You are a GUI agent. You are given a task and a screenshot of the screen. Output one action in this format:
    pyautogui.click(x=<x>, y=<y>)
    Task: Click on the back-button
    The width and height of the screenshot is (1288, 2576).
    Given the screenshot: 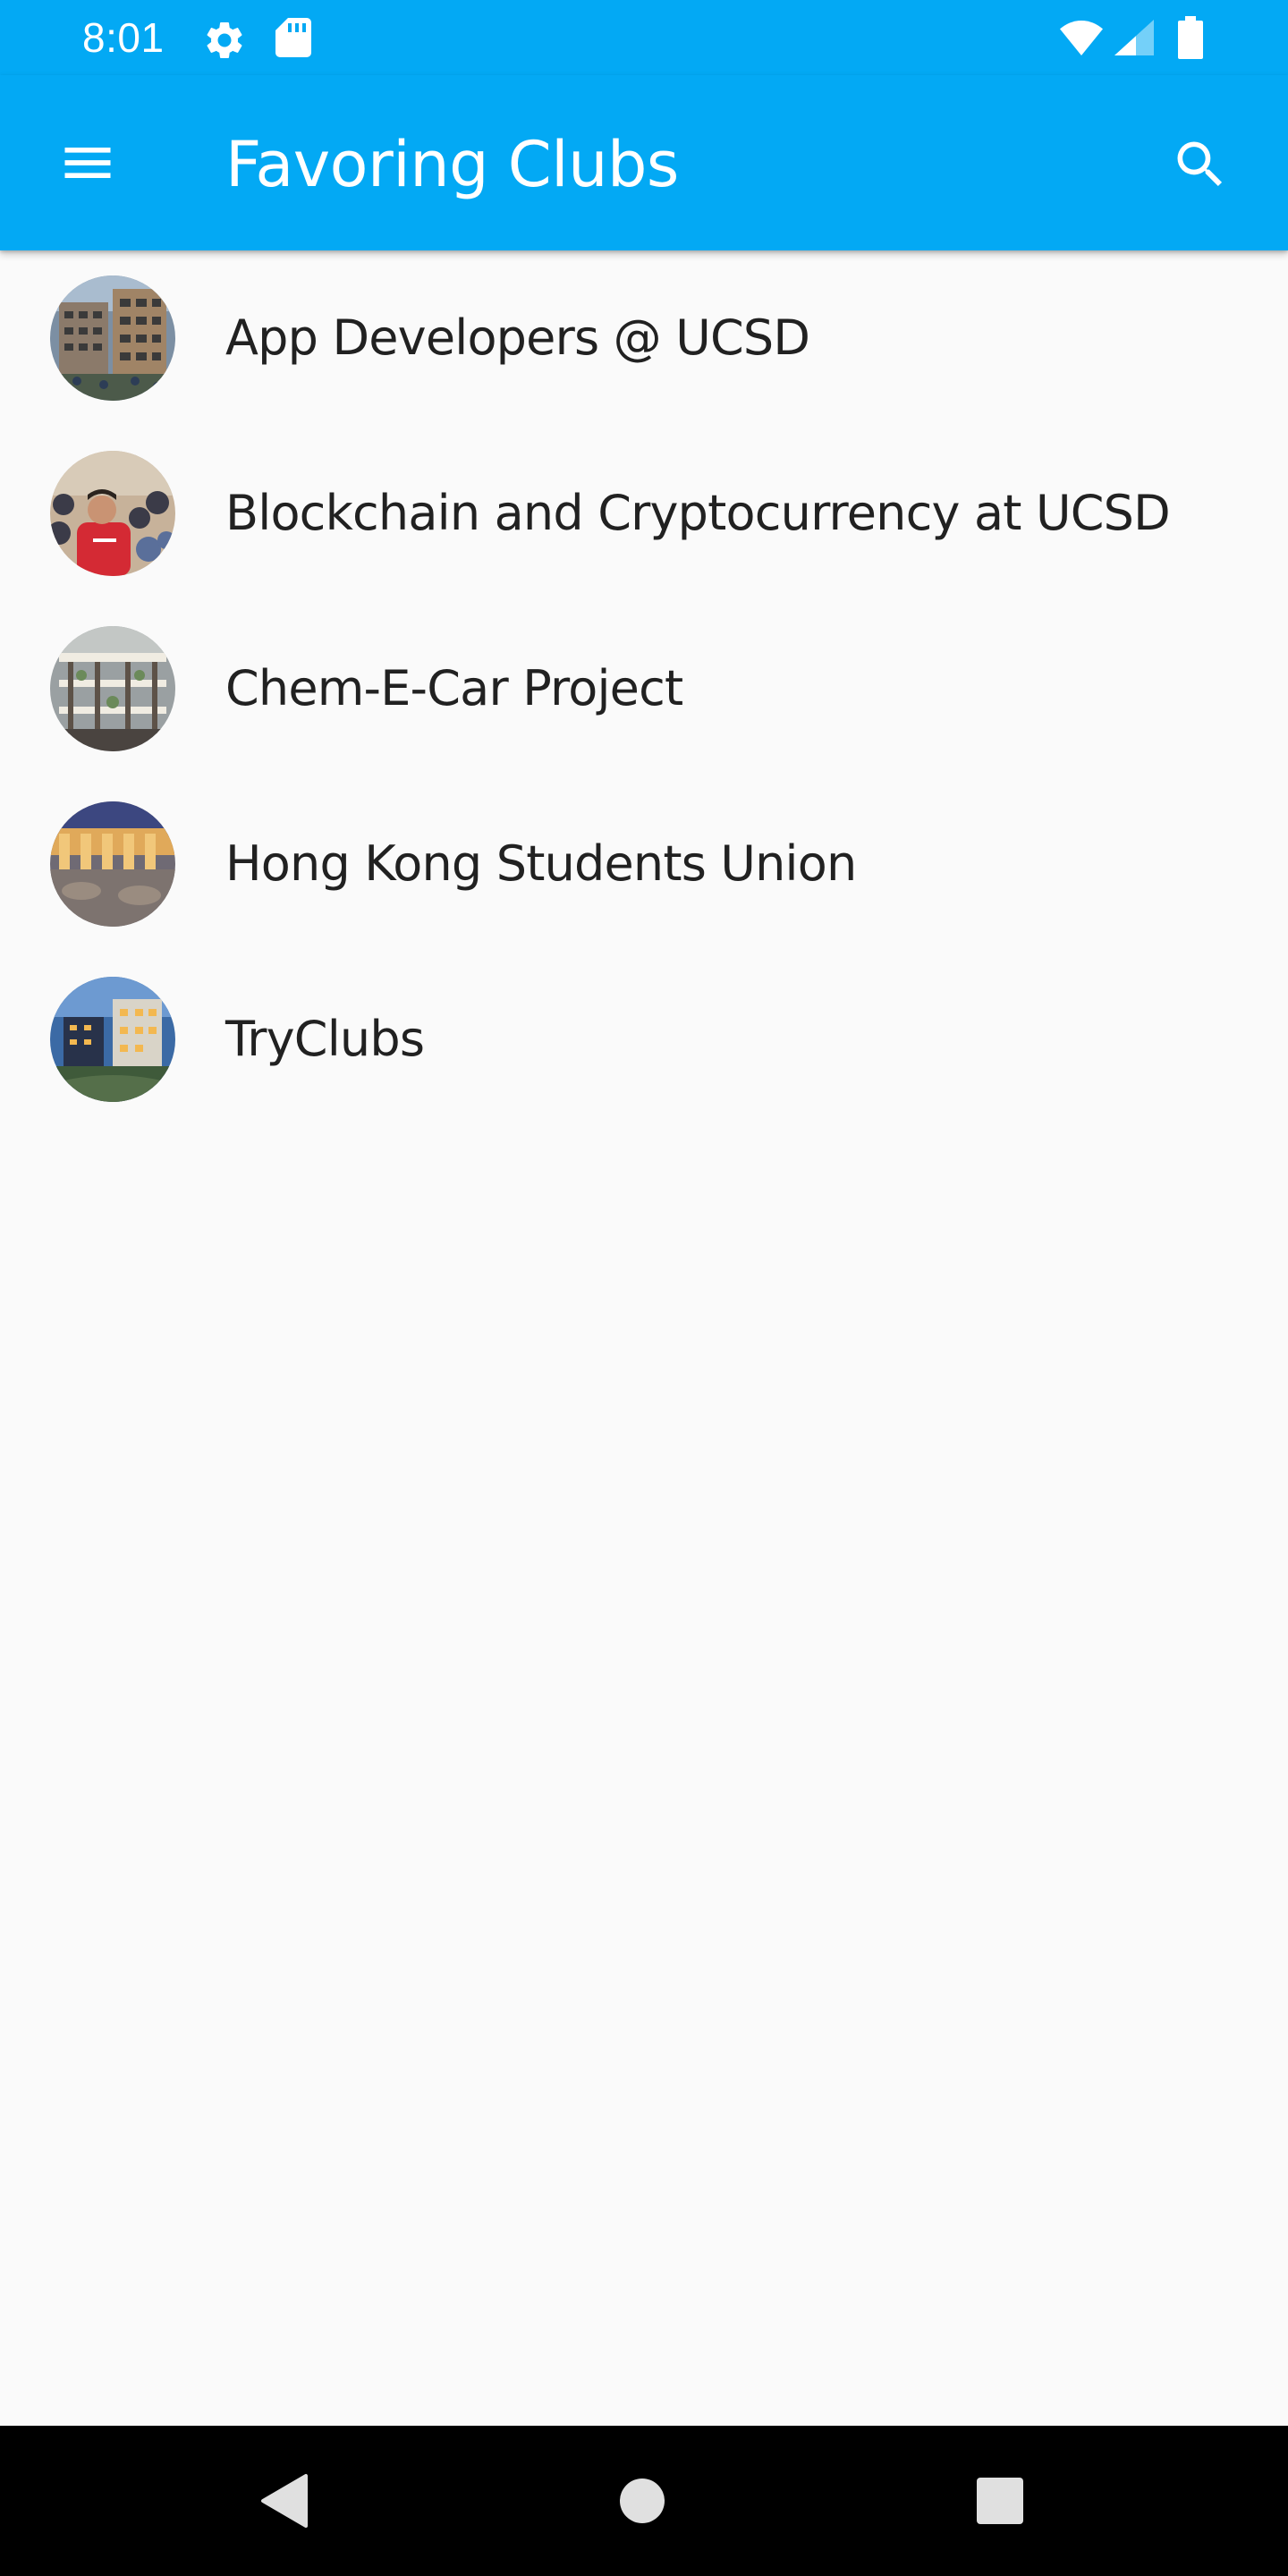 What is the action you would take?
    pyautogui.click(x=284, y=2501)
    